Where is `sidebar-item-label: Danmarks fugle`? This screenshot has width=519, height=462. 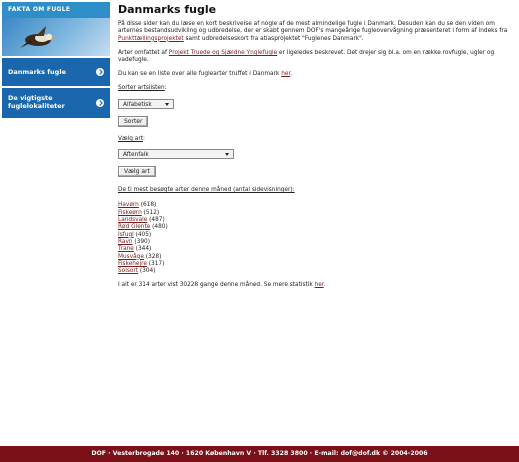
sidebar-item-label: Danmarks fugle is located at coordinates (37, 72).